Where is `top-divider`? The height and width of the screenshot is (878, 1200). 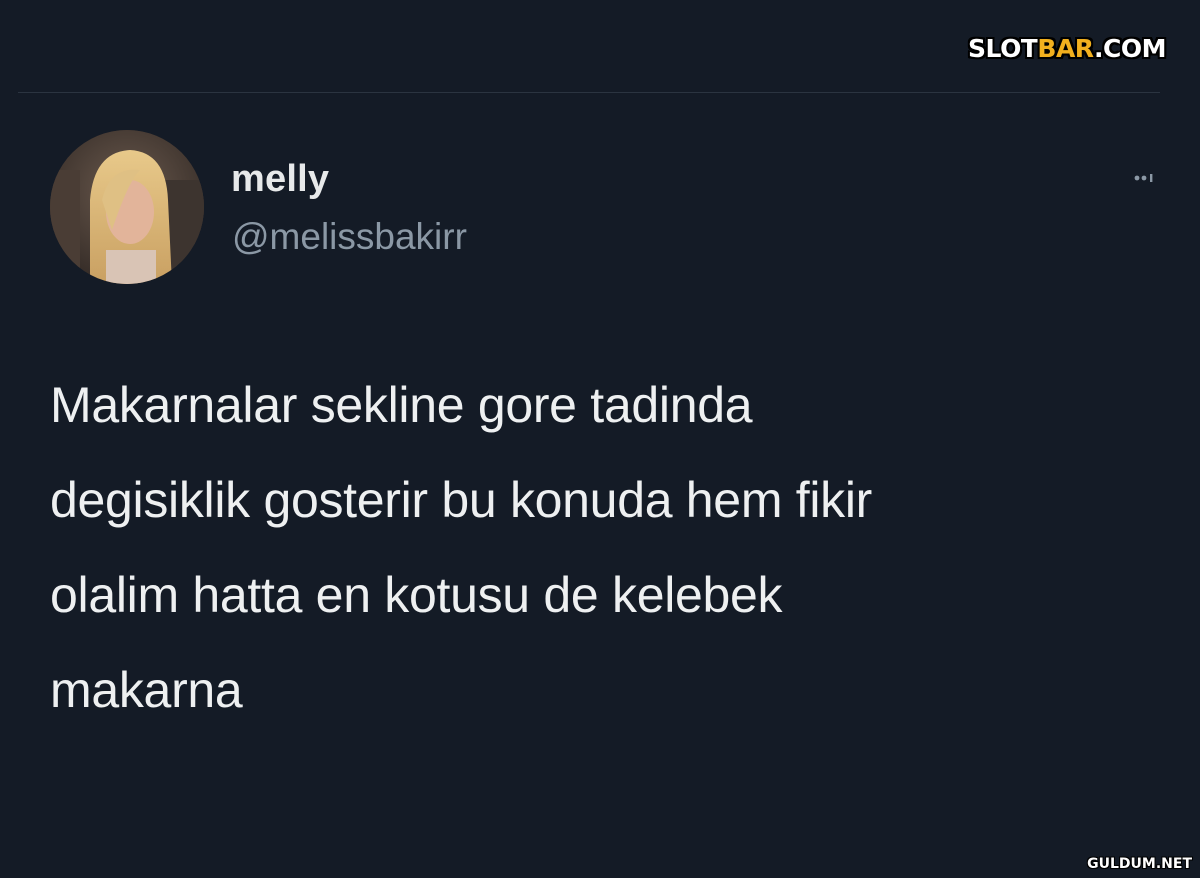 top-divider is located at coordinates (589, 92).